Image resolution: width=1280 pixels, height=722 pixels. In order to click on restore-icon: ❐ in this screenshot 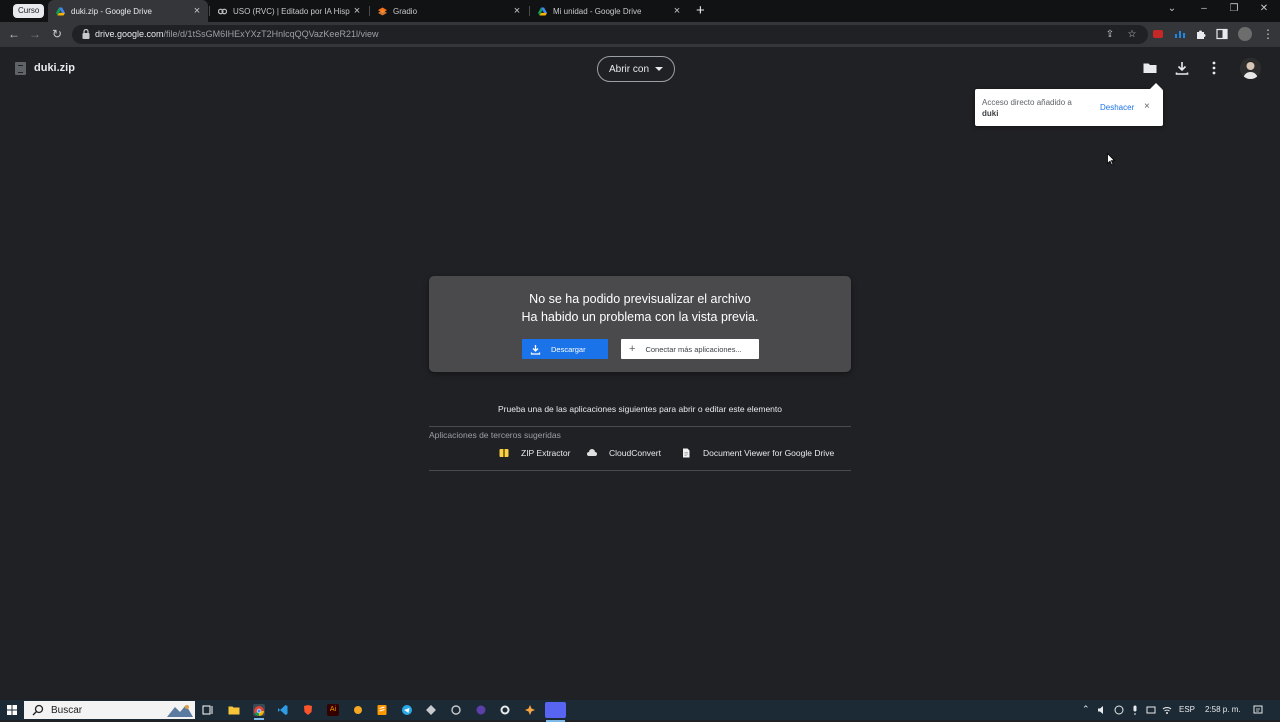, I will do `click(1234, 8)`.